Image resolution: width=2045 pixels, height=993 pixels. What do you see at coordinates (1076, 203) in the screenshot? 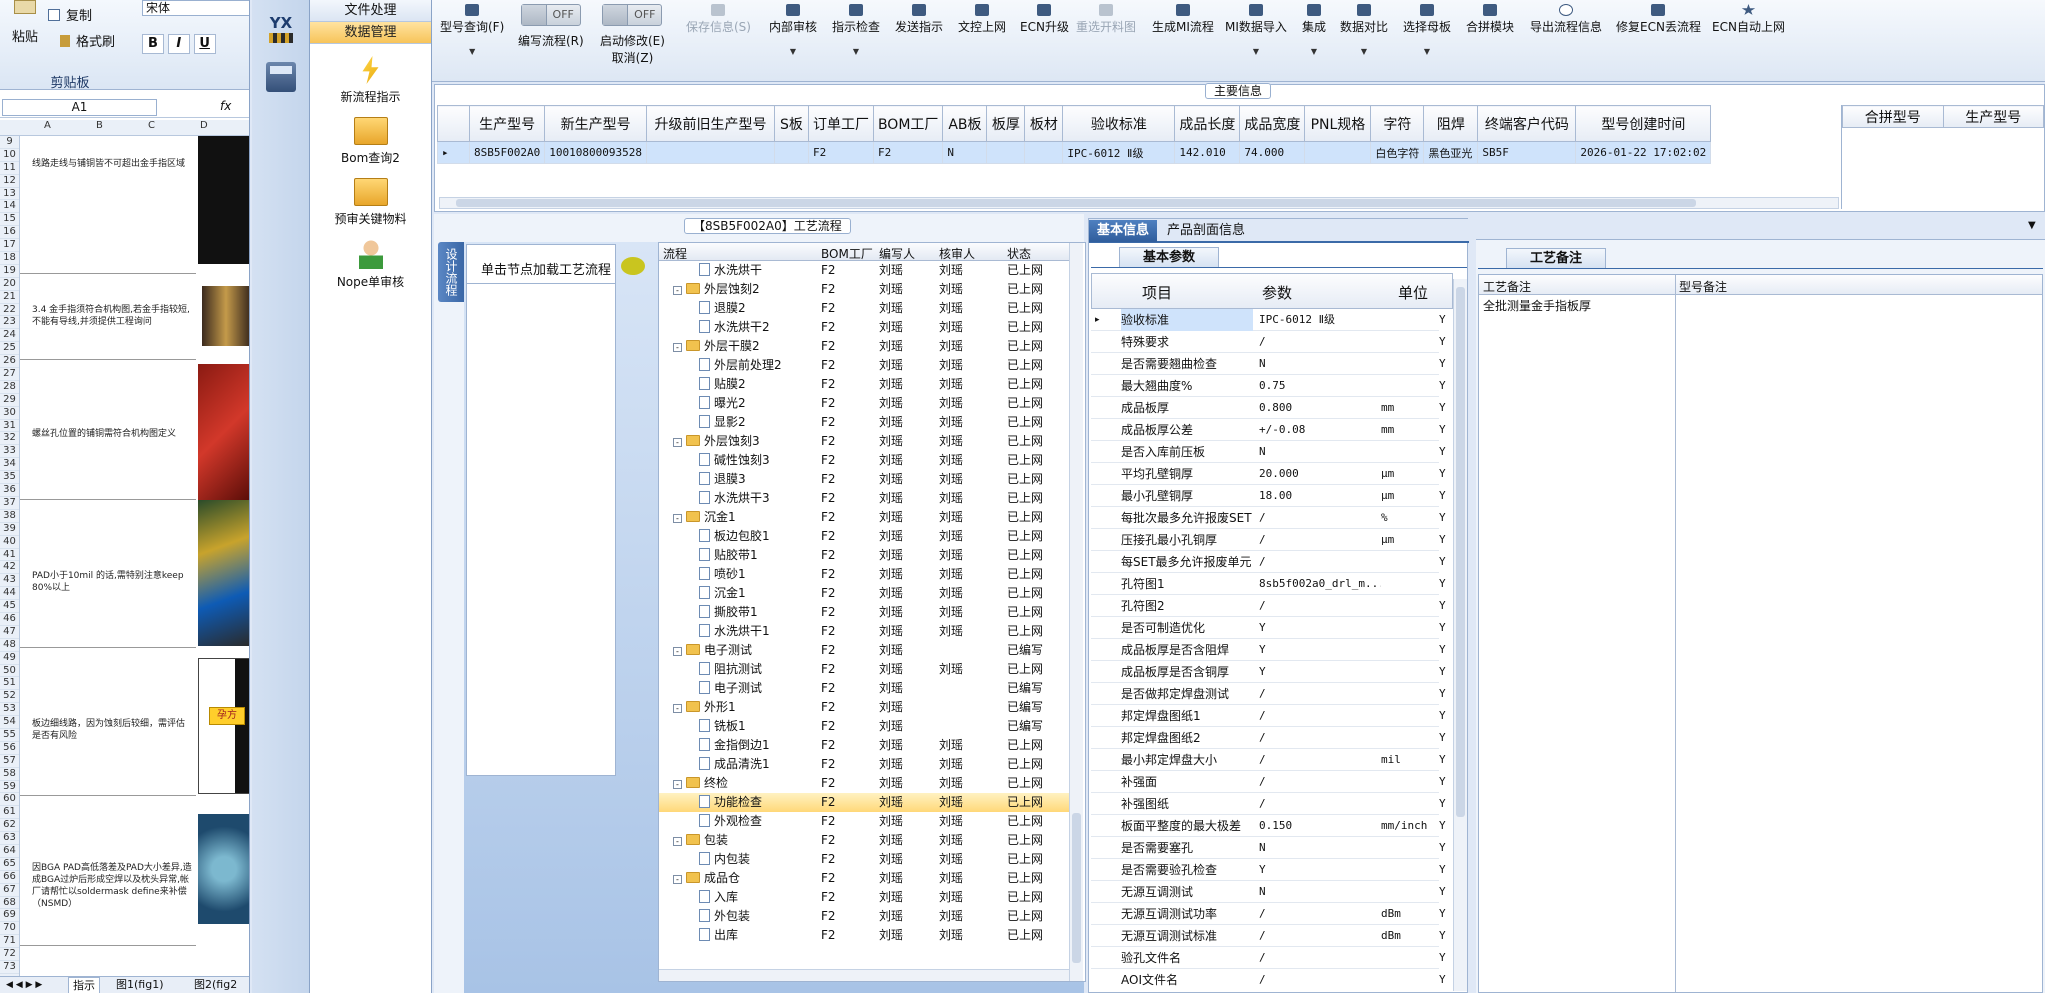
I see `main-grid-hscroll-thumb` at bounding box center [1076, 203].